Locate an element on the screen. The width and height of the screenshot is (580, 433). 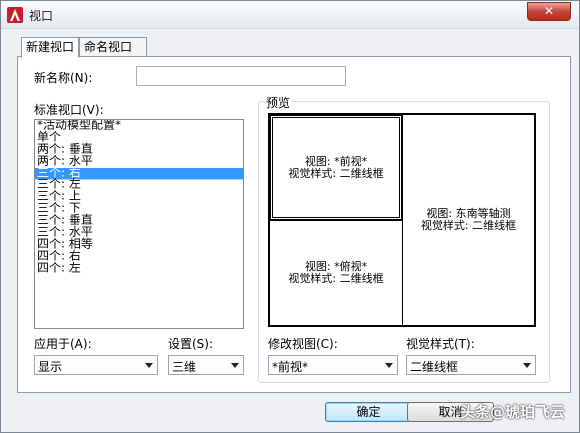
viewport-right: 视图: 东南等轴测 视觉样式: 二维线框 is located at coordinates (468, 220).